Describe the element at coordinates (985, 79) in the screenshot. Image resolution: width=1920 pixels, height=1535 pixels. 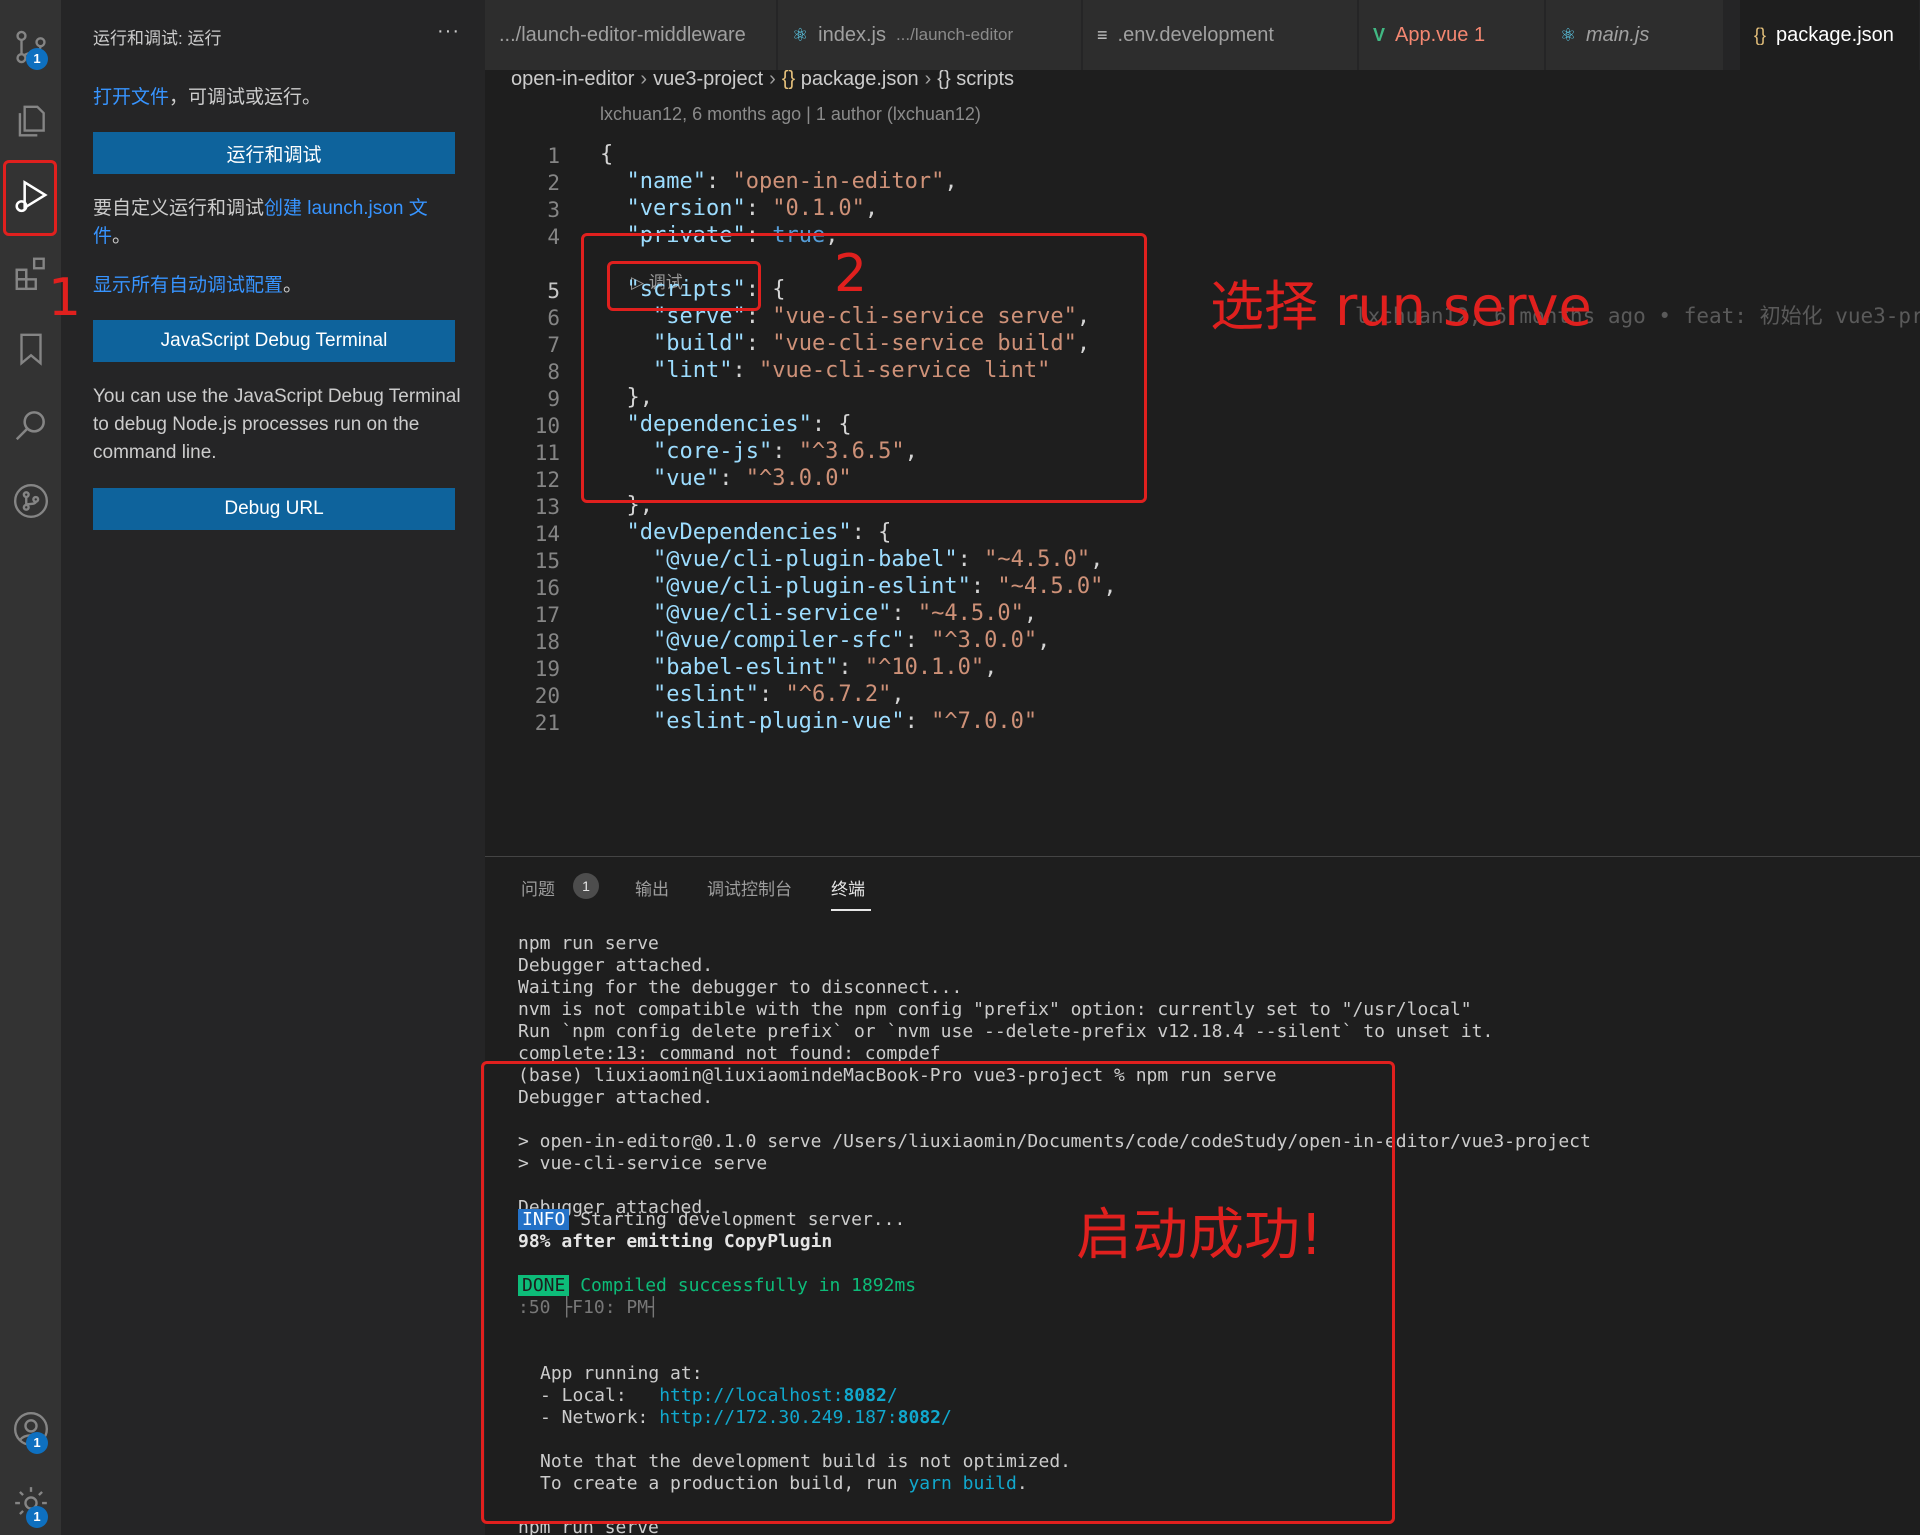
I see `breadcrumb-item: scripts` at that location.